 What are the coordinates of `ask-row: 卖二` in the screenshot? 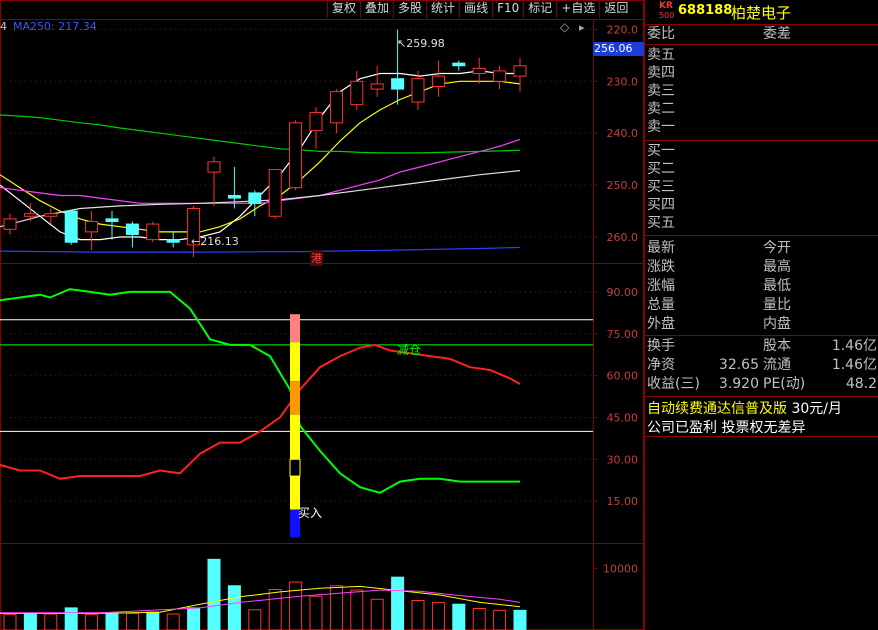 It's located at (761, 109).